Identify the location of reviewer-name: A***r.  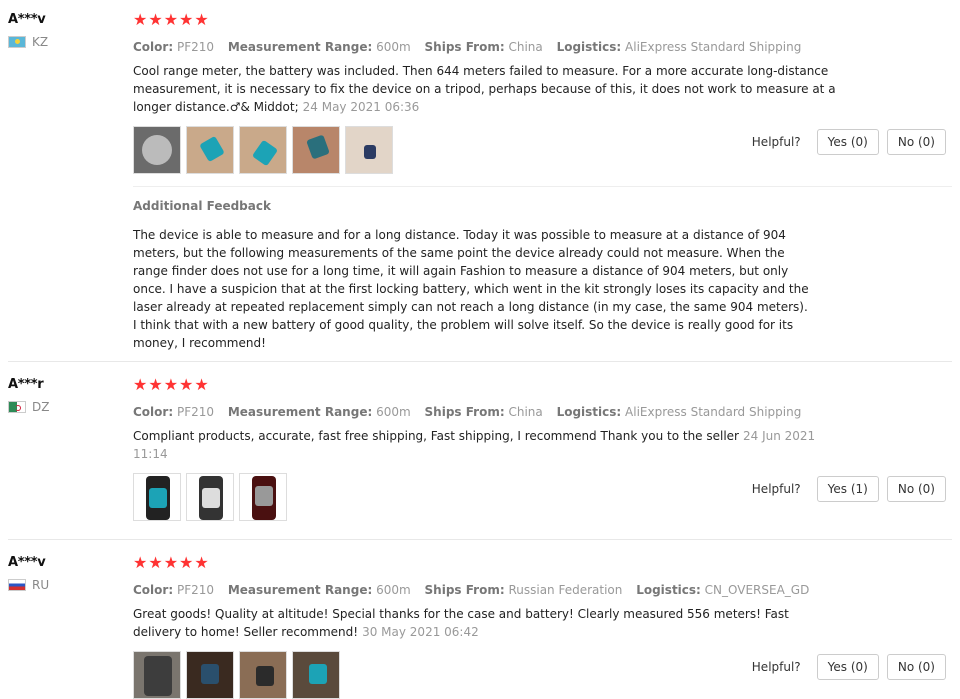
(26, 384).